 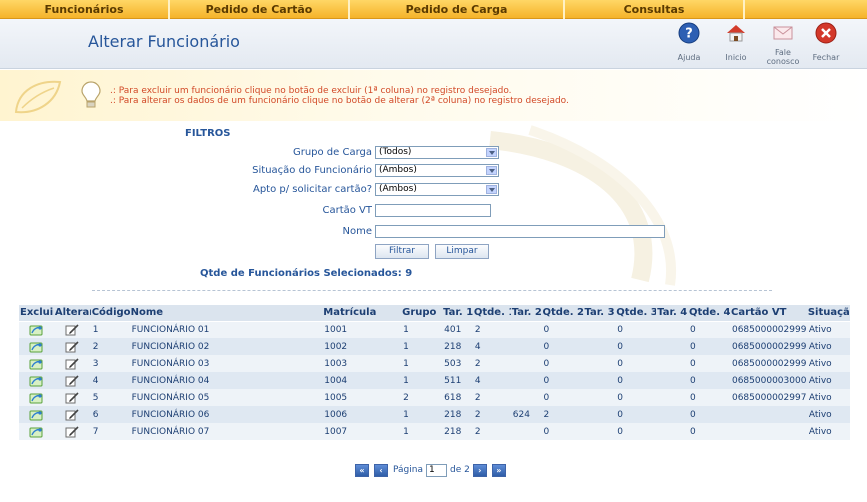 I want to click on situacao-label: Situação do Funcionário, so click(x=312, y=170).